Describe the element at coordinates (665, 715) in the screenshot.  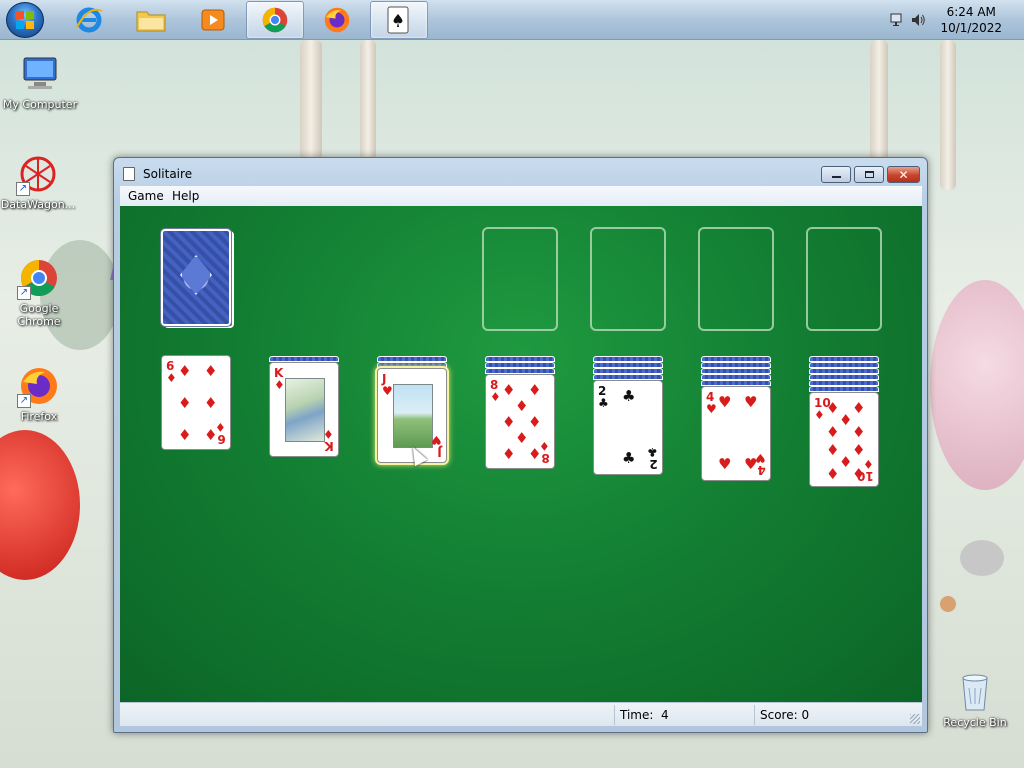
I see `time-value: 4` at that location.